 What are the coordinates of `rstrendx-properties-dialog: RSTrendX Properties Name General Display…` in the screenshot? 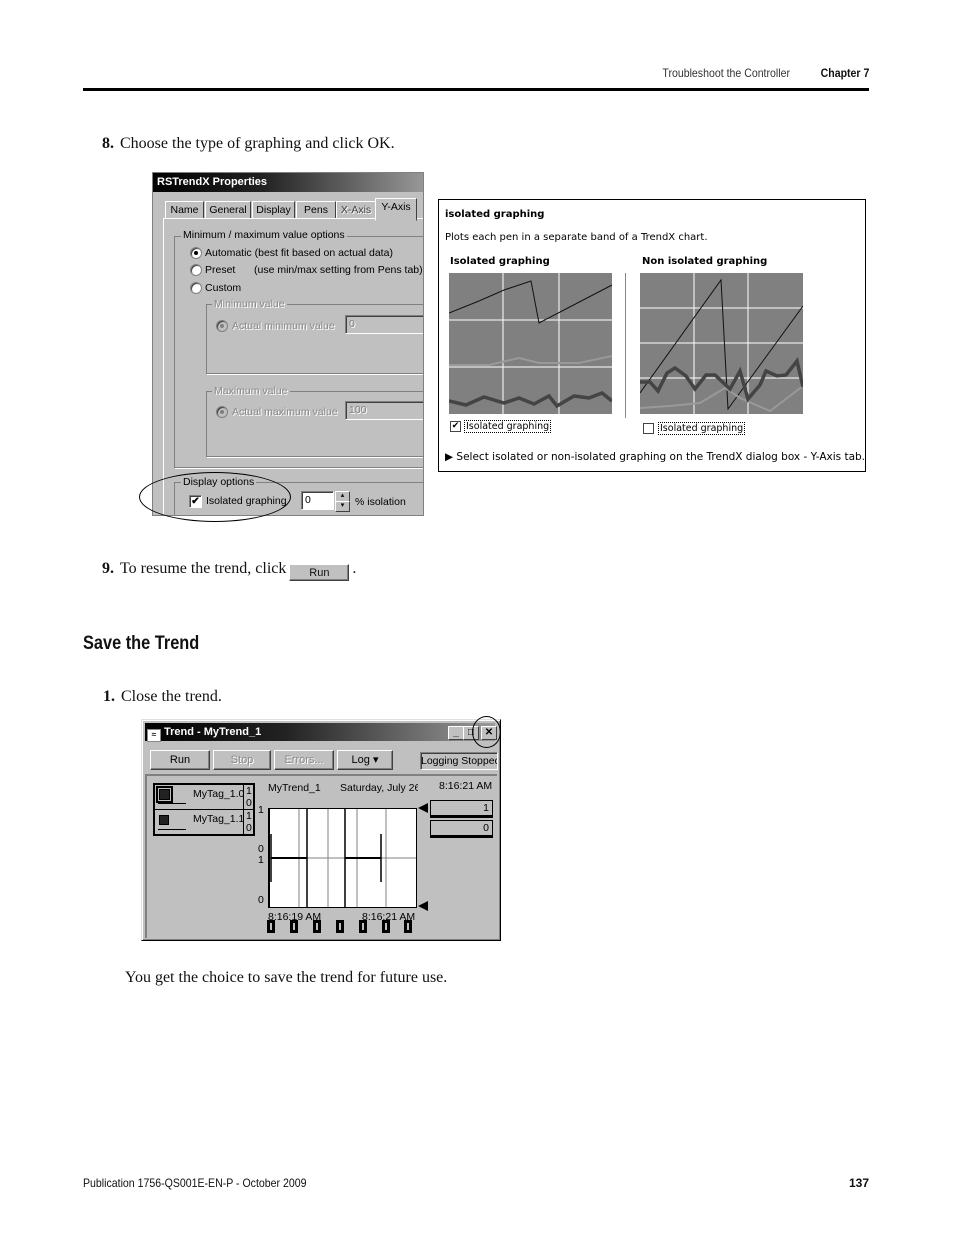 It's located at (288, 344).